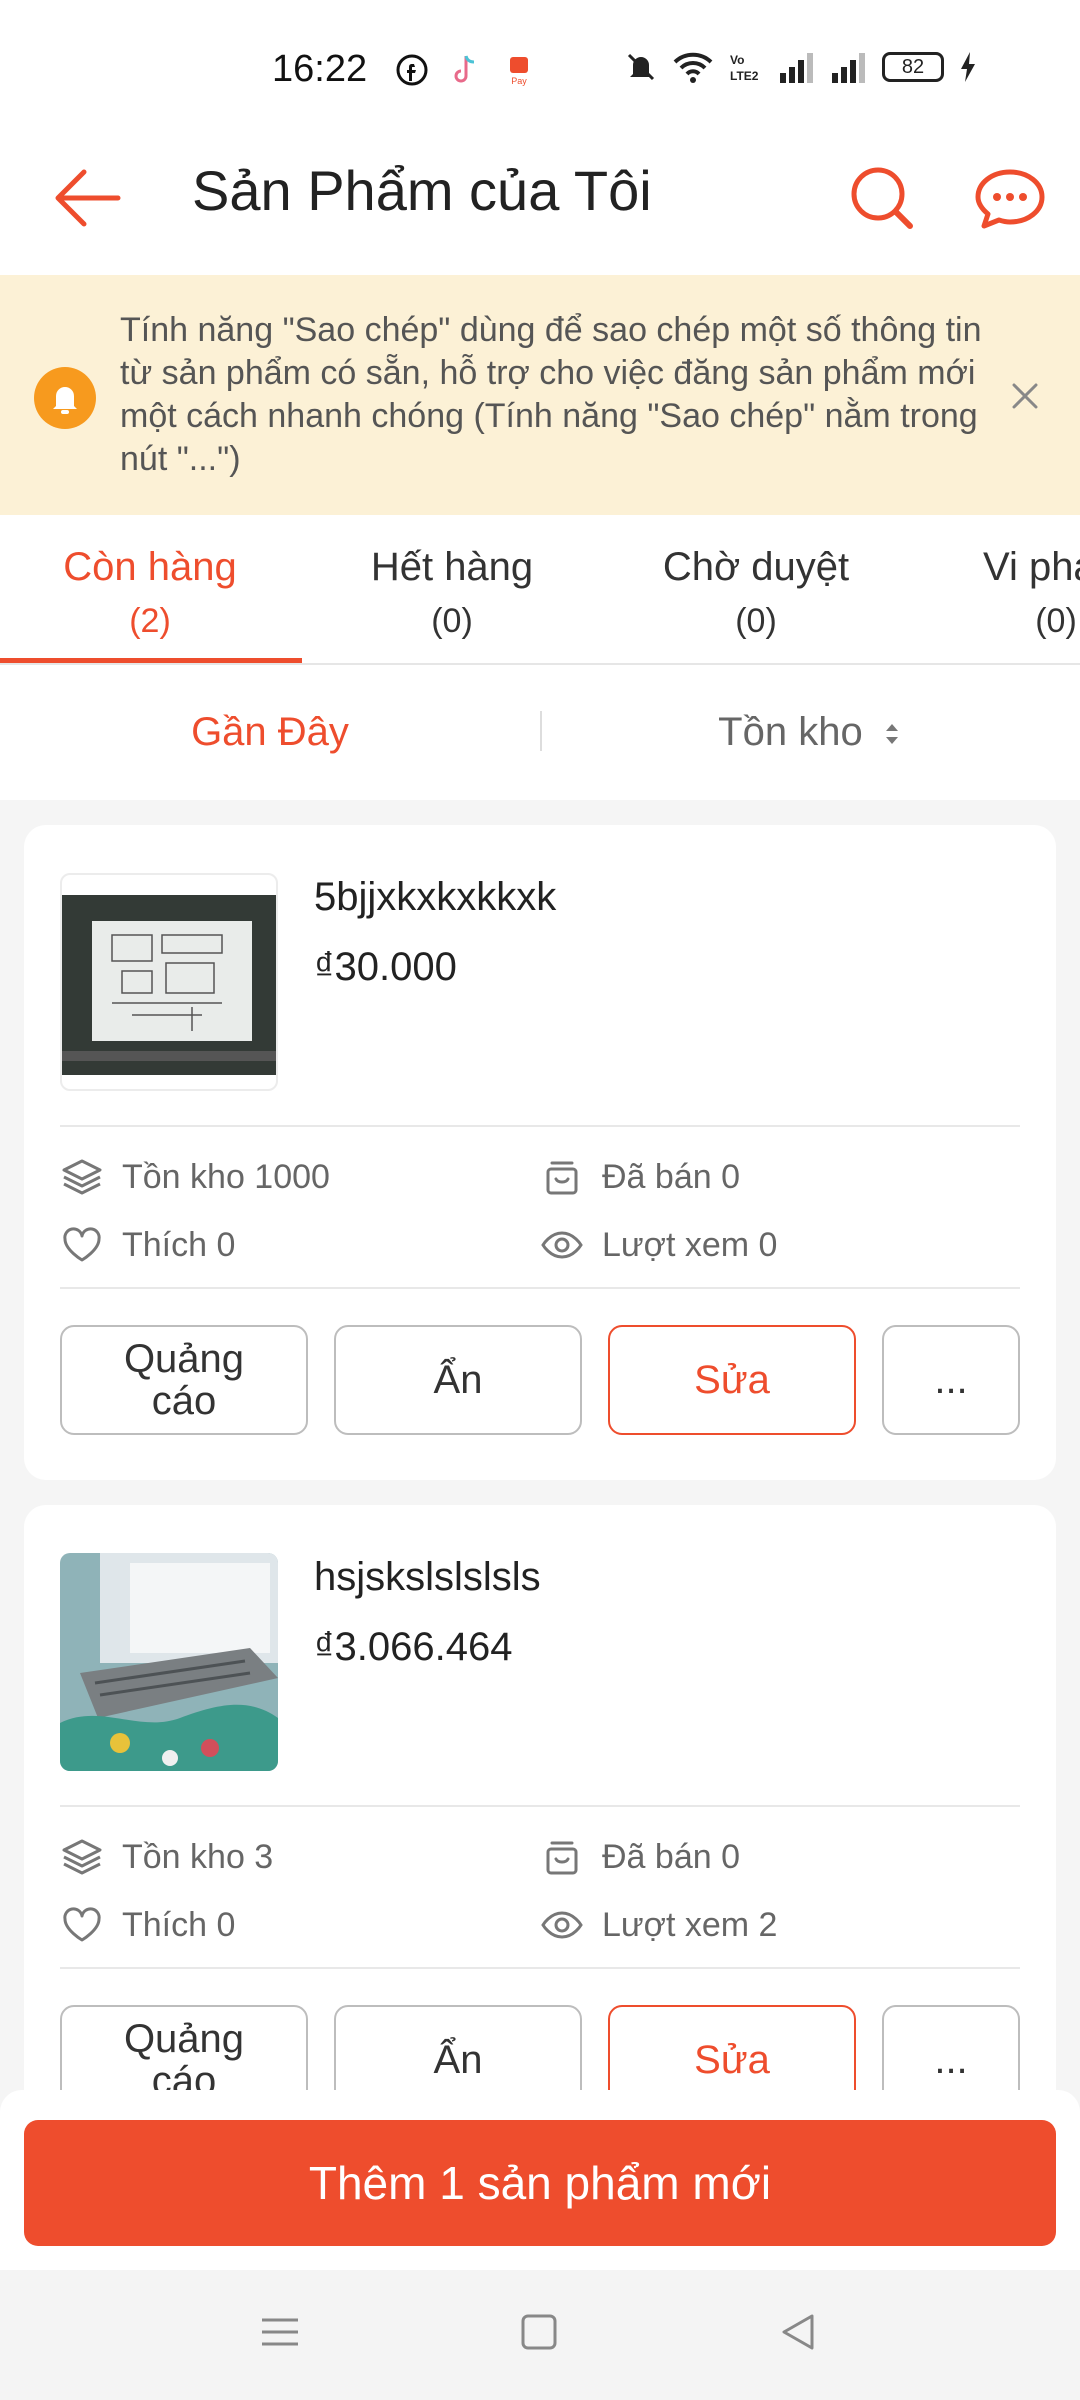  Describe the element at coordinates (270, 732) in the screenshot. I see `sort-recent-button: Gần Đây` at that location.